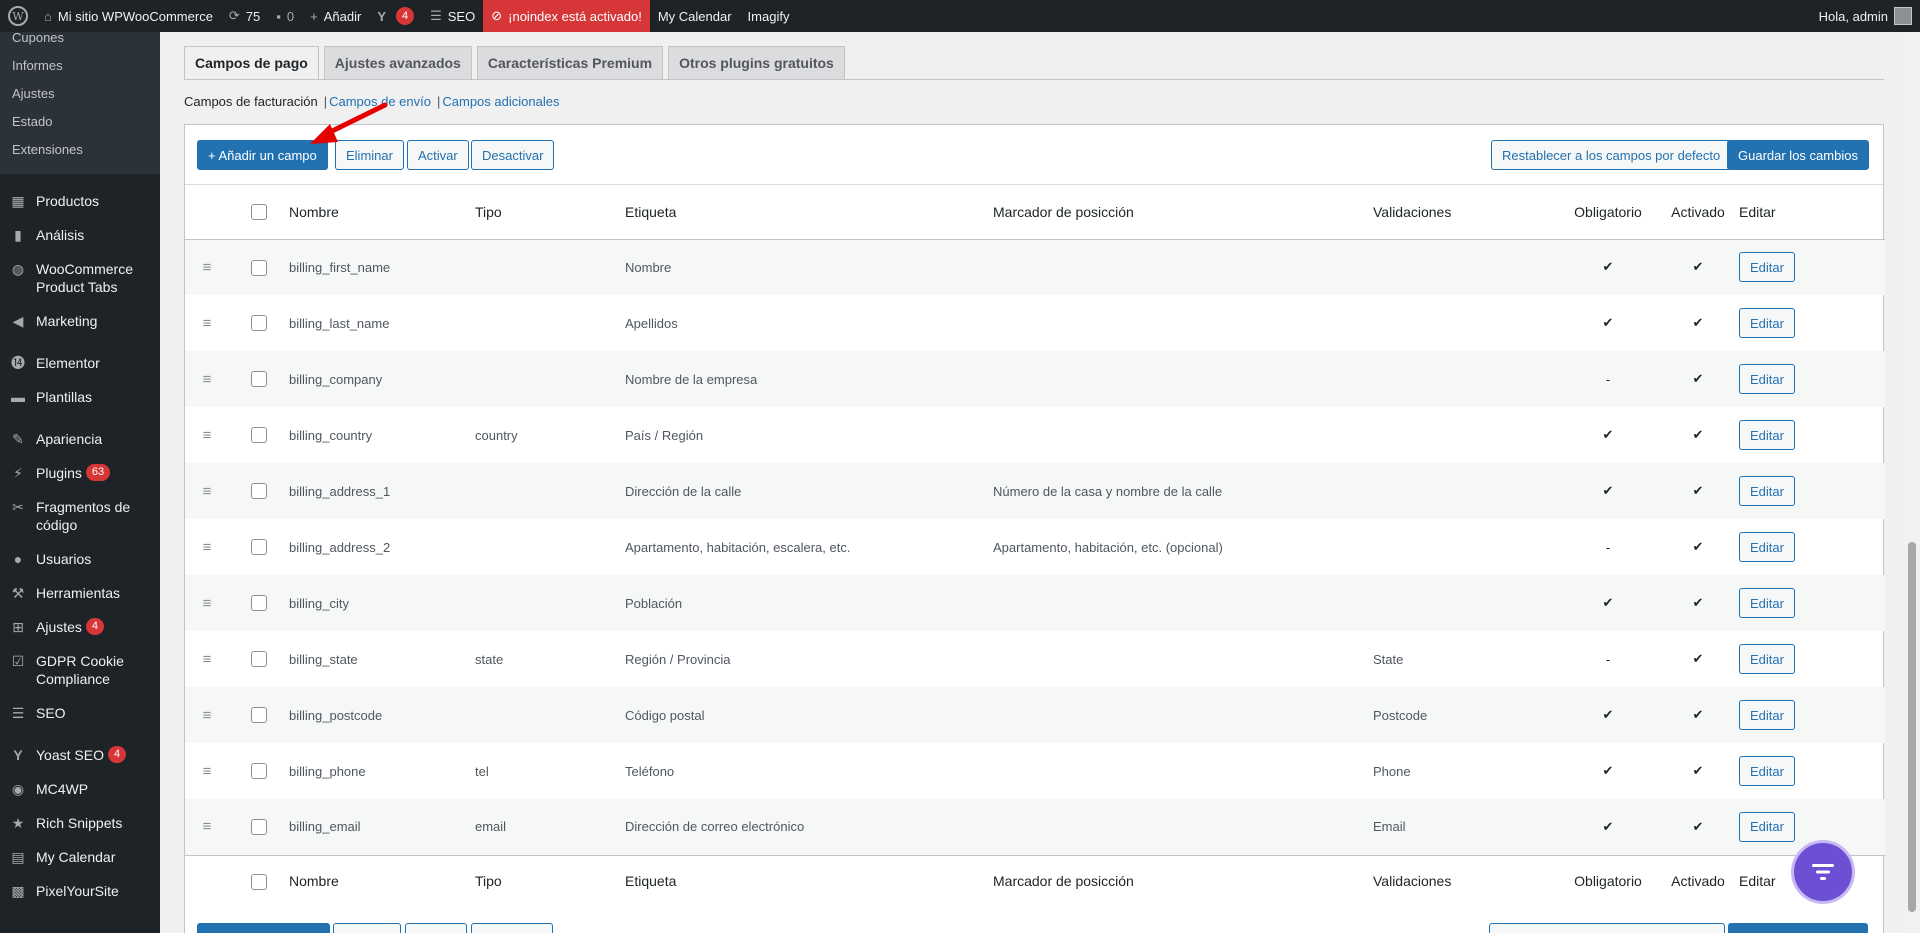 The height and width of the screenshot is (933, 1920). I want to click on sidebar-item-apariencia: ✎ Apariencia, so click(80, 439).